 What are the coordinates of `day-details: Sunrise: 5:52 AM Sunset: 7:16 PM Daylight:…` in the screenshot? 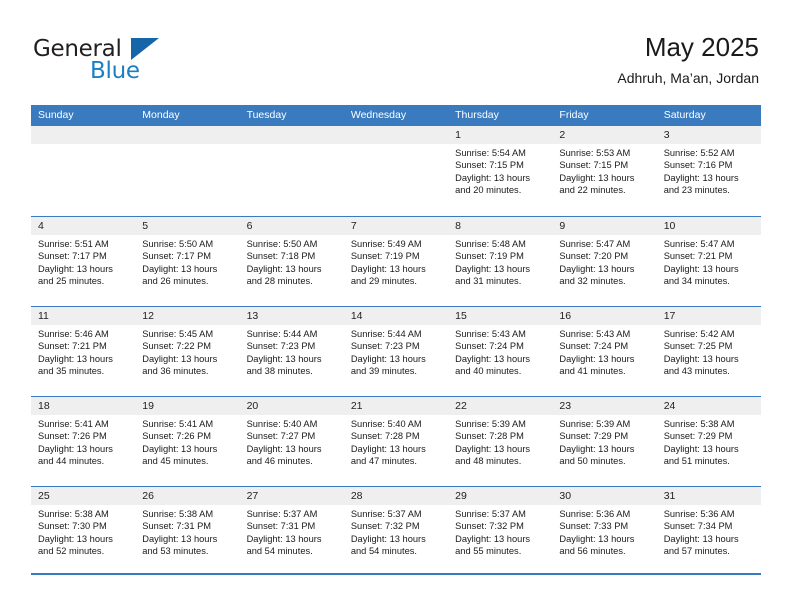 It's located at (709, 170).